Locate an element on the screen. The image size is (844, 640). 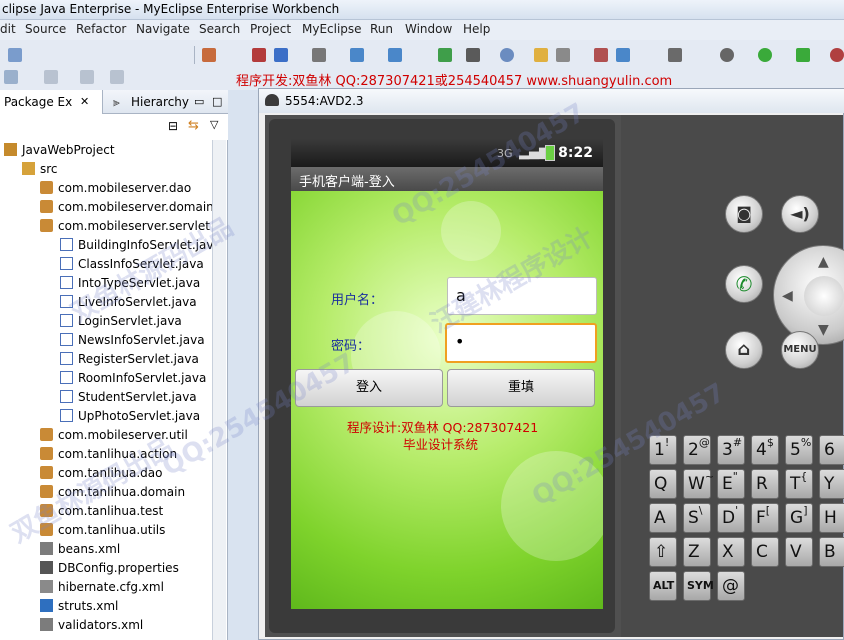
menu-help: Help is located at coordinates (476, 29).